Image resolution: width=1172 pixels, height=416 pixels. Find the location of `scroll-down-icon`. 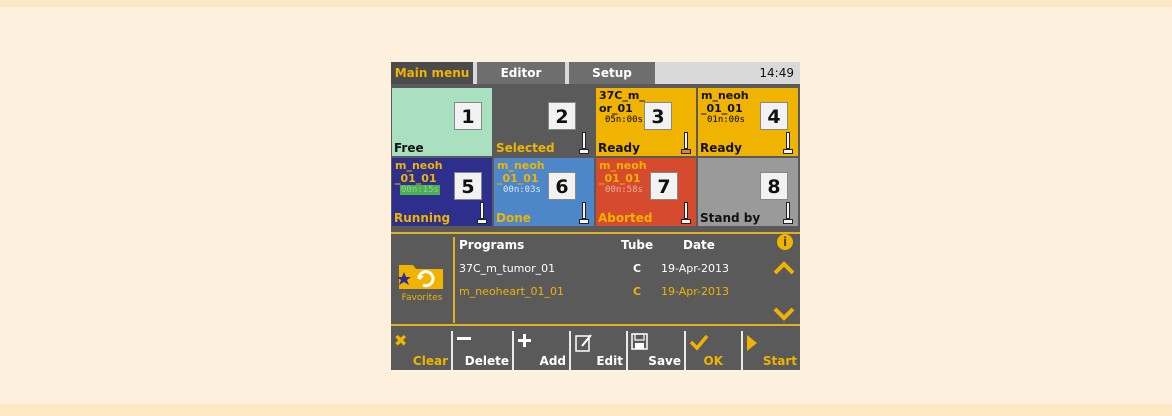

scroll-down-icon is located at coordinates (784, 314).